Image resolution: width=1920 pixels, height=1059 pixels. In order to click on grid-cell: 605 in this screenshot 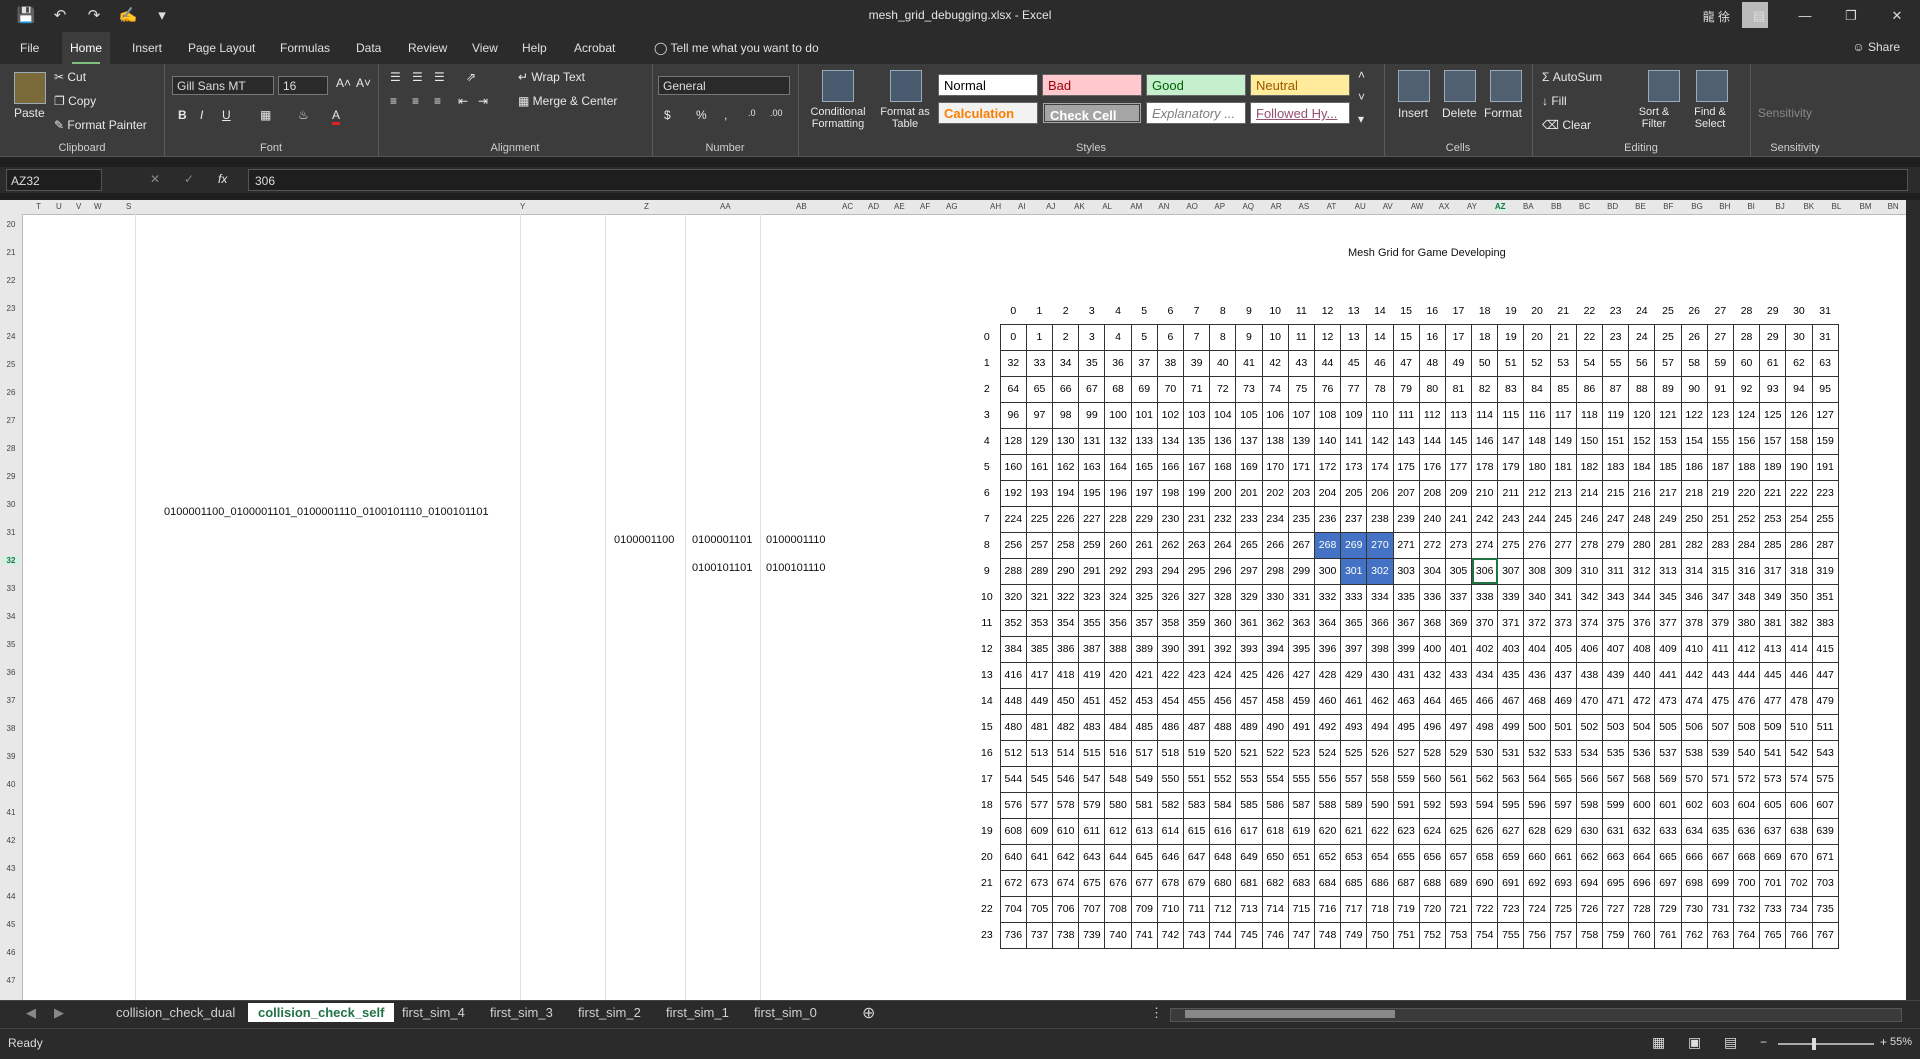, I will do `click(1773, 805)`.